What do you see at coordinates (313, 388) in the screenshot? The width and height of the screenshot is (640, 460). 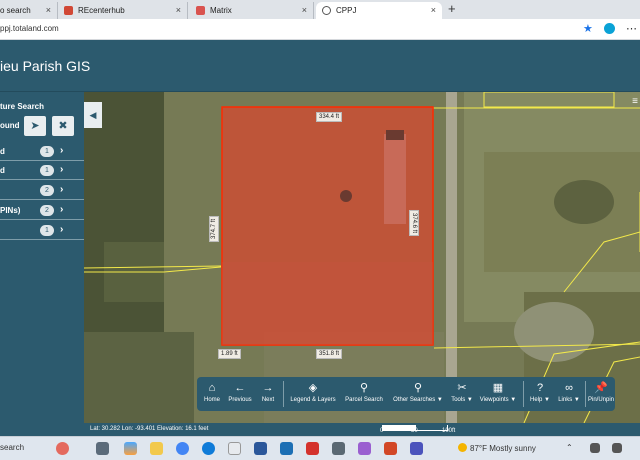 I see `layers-icon: ◈` at bounding box center [313, 388].